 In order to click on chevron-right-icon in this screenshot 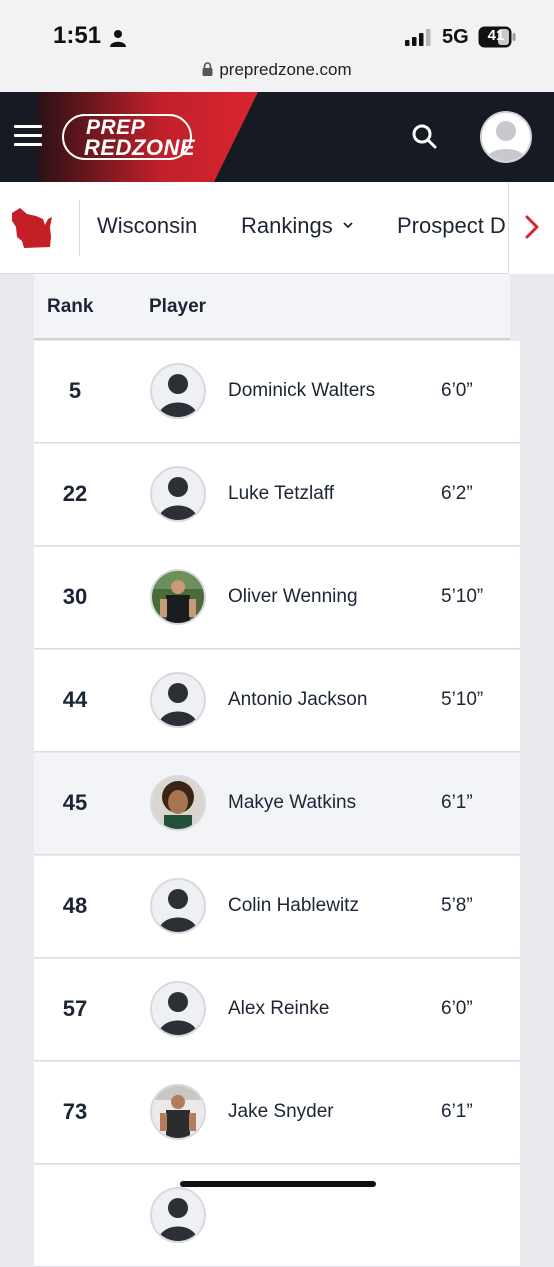, I will do `click(532, 227)`.